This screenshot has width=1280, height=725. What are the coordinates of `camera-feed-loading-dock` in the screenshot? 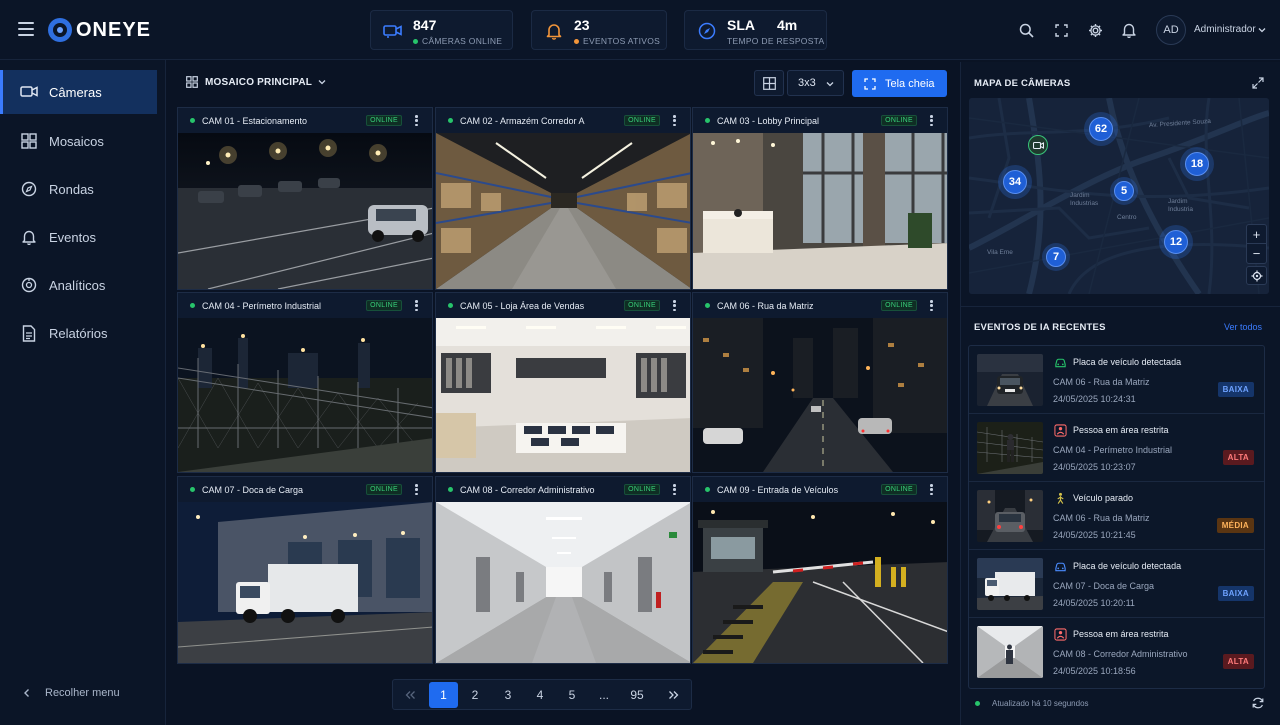 It's located at (305, 582).